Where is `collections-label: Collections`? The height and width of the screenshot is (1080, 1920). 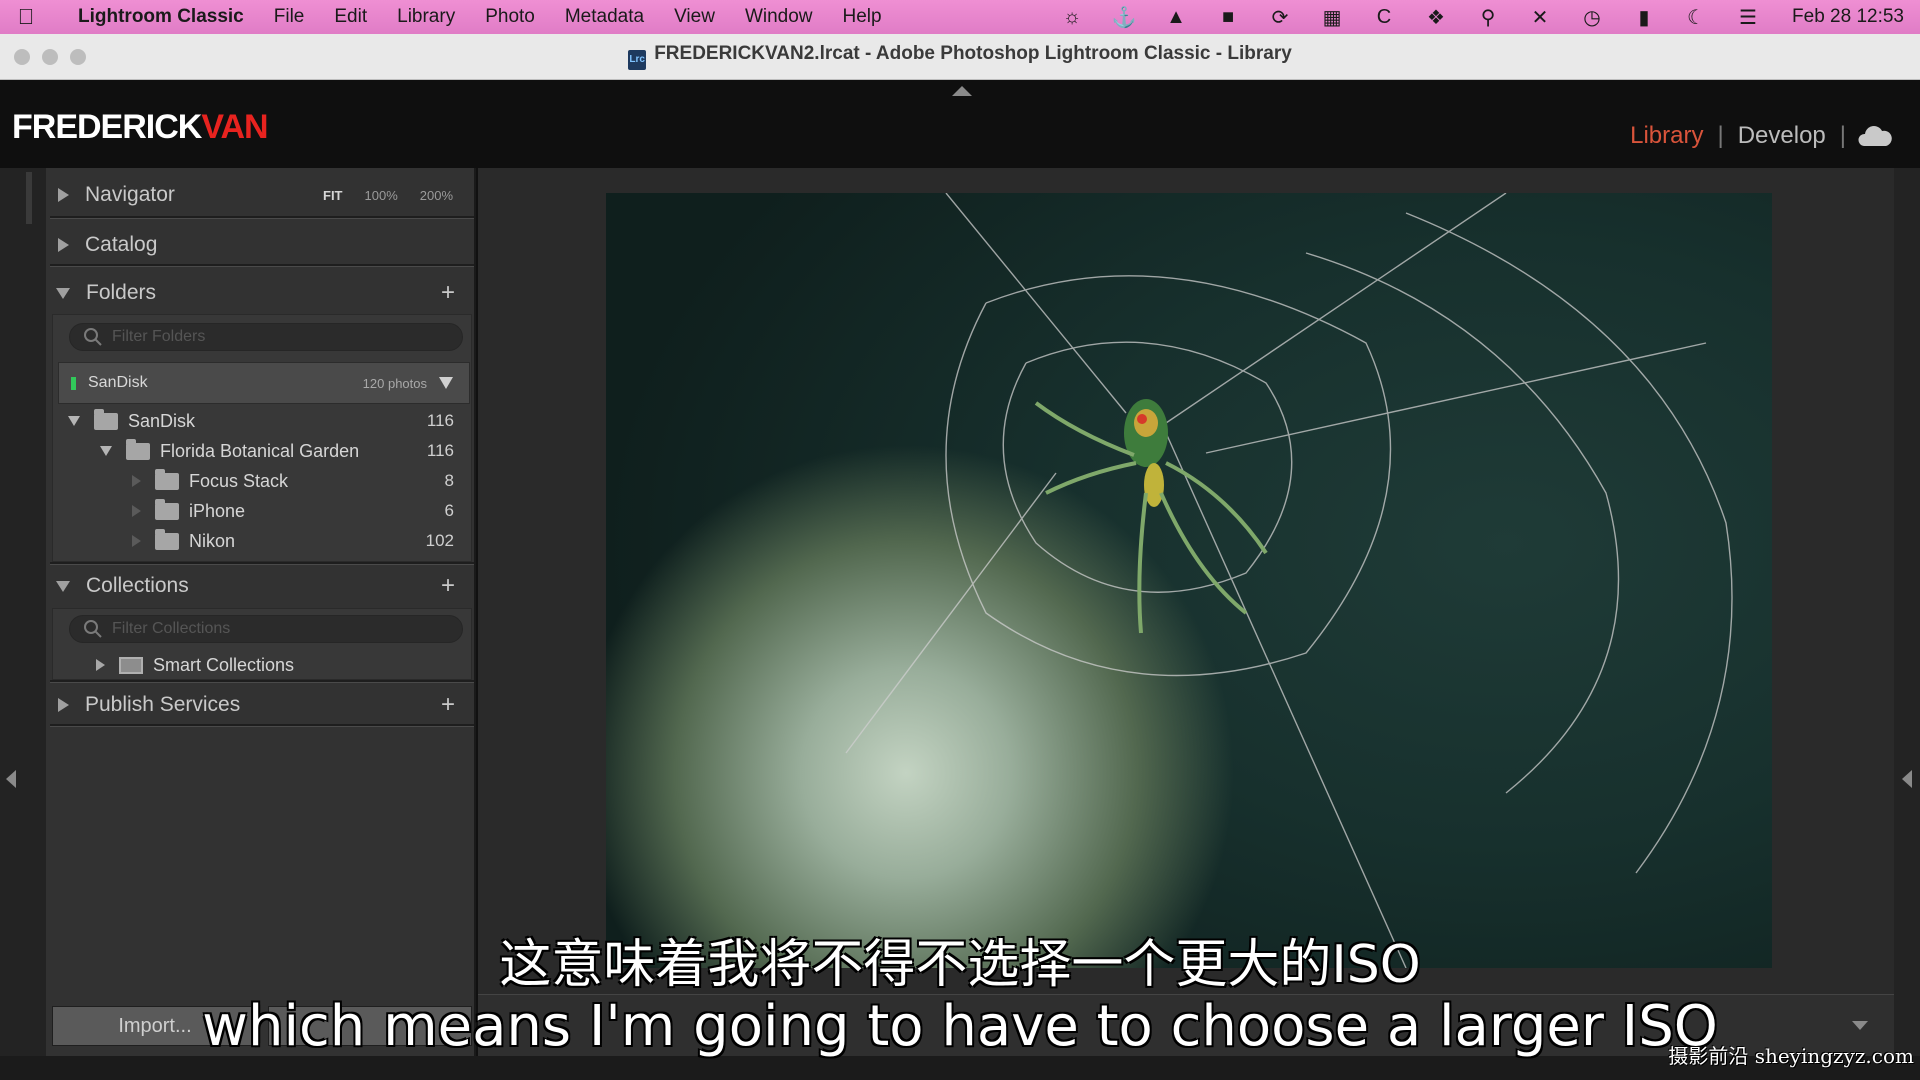 collections-label: Collections is located at coordinates (137, 585).